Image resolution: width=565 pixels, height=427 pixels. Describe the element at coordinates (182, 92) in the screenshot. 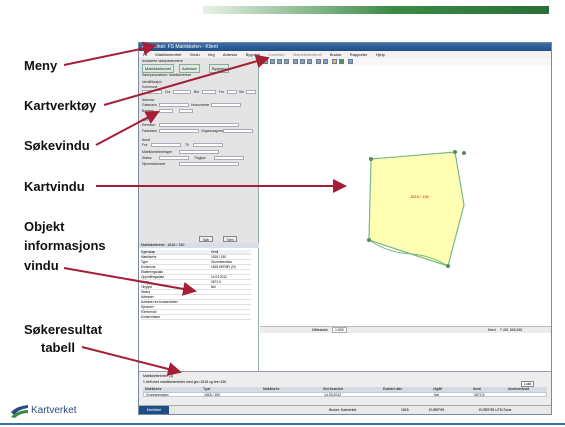

I see `gnr-input` at that location.